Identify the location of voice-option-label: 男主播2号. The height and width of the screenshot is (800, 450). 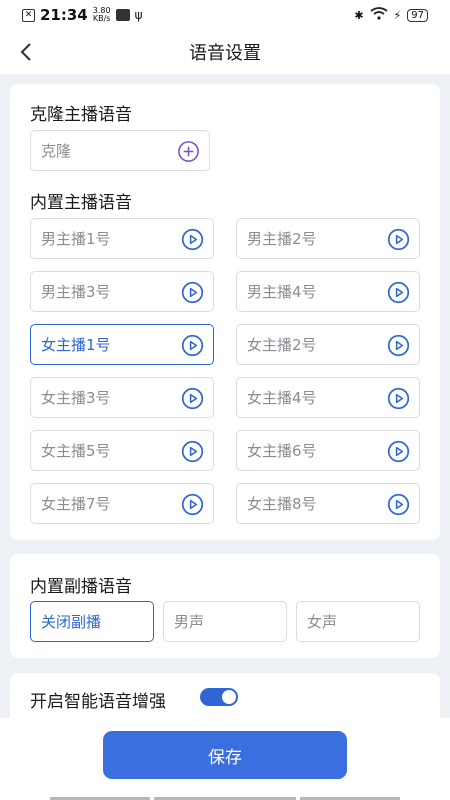
(282, 239).